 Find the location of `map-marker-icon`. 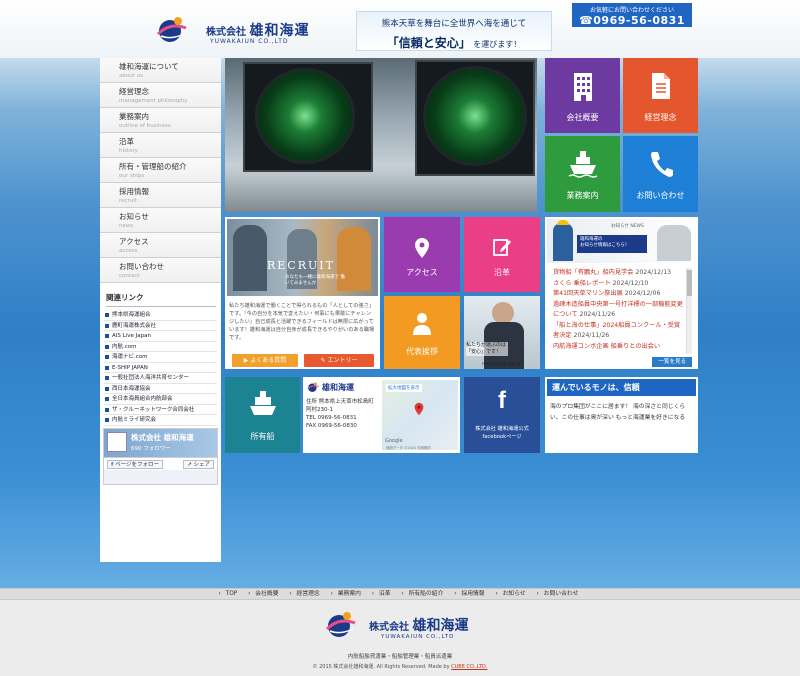

map-marker-icon is located at coordinates (419, 409).